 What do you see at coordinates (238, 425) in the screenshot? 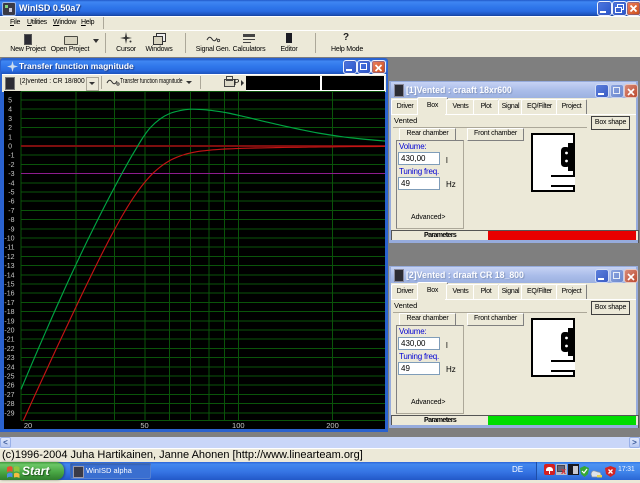
I see `svg-text: 100` at bounding box center [238, 425].